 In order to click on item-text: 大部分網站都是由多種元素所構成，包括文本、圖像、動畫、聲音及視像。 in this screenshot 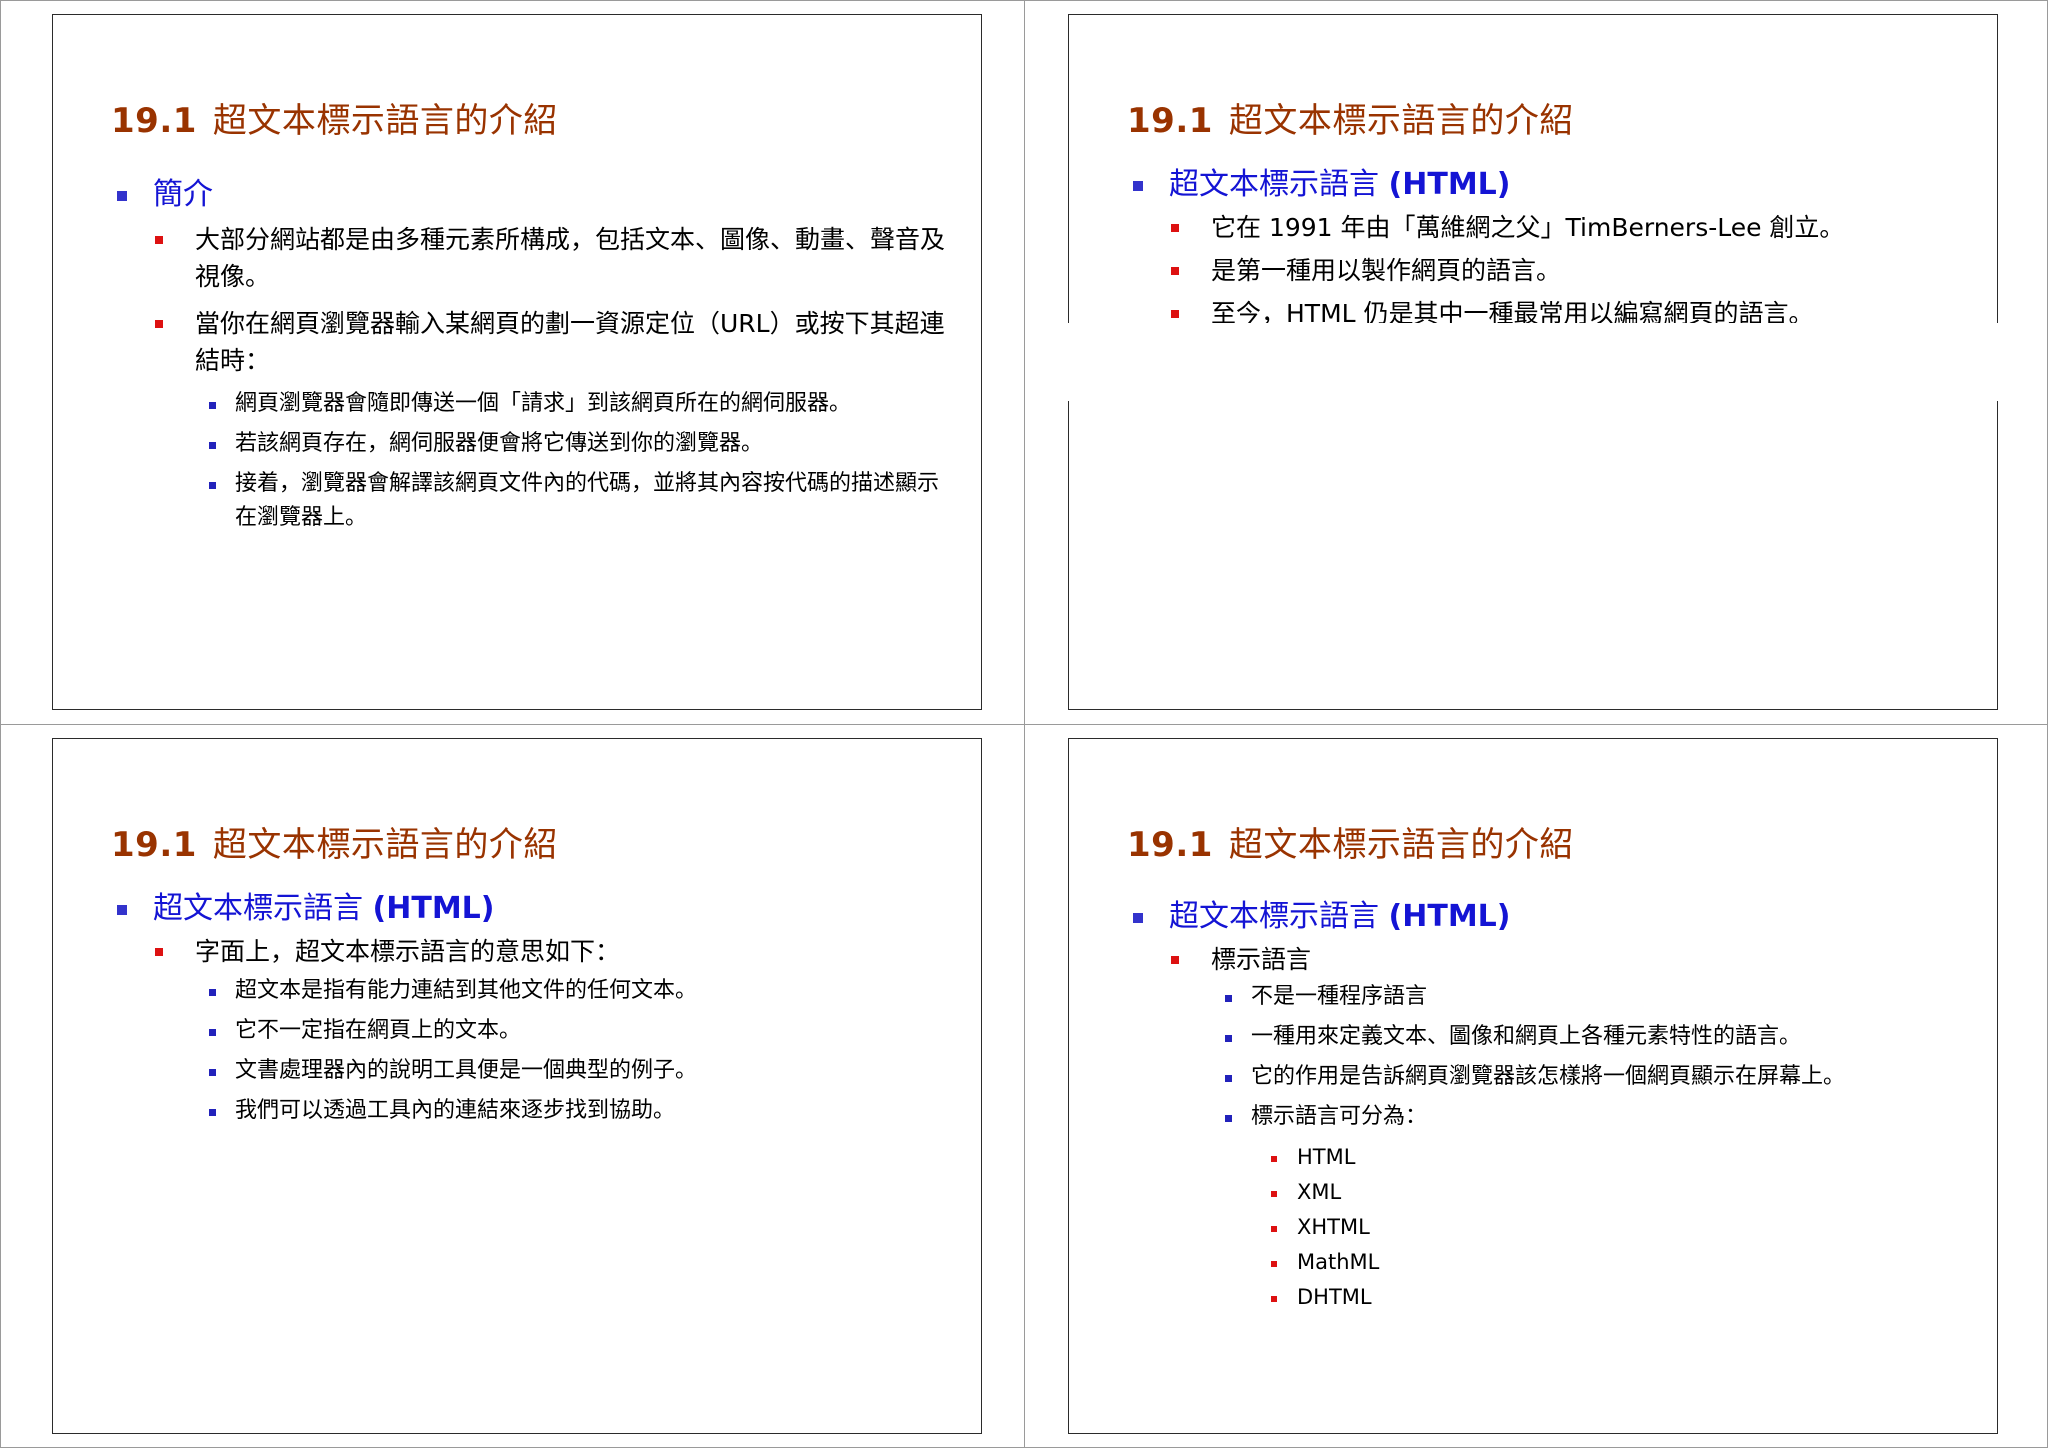, I will do `click(570, 258)`.